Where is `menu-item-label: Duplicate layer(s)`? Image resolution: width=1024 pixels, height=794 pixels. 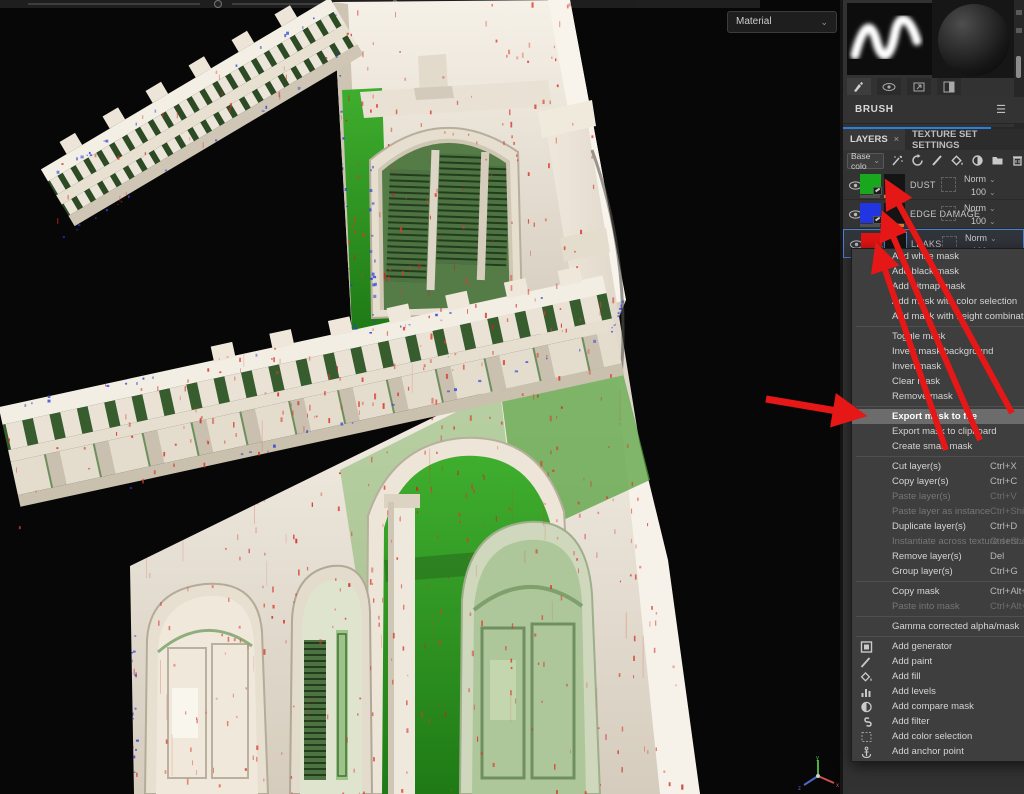 menu-item-label: Duplicate layer(s) is located at coordinates (929, 526).